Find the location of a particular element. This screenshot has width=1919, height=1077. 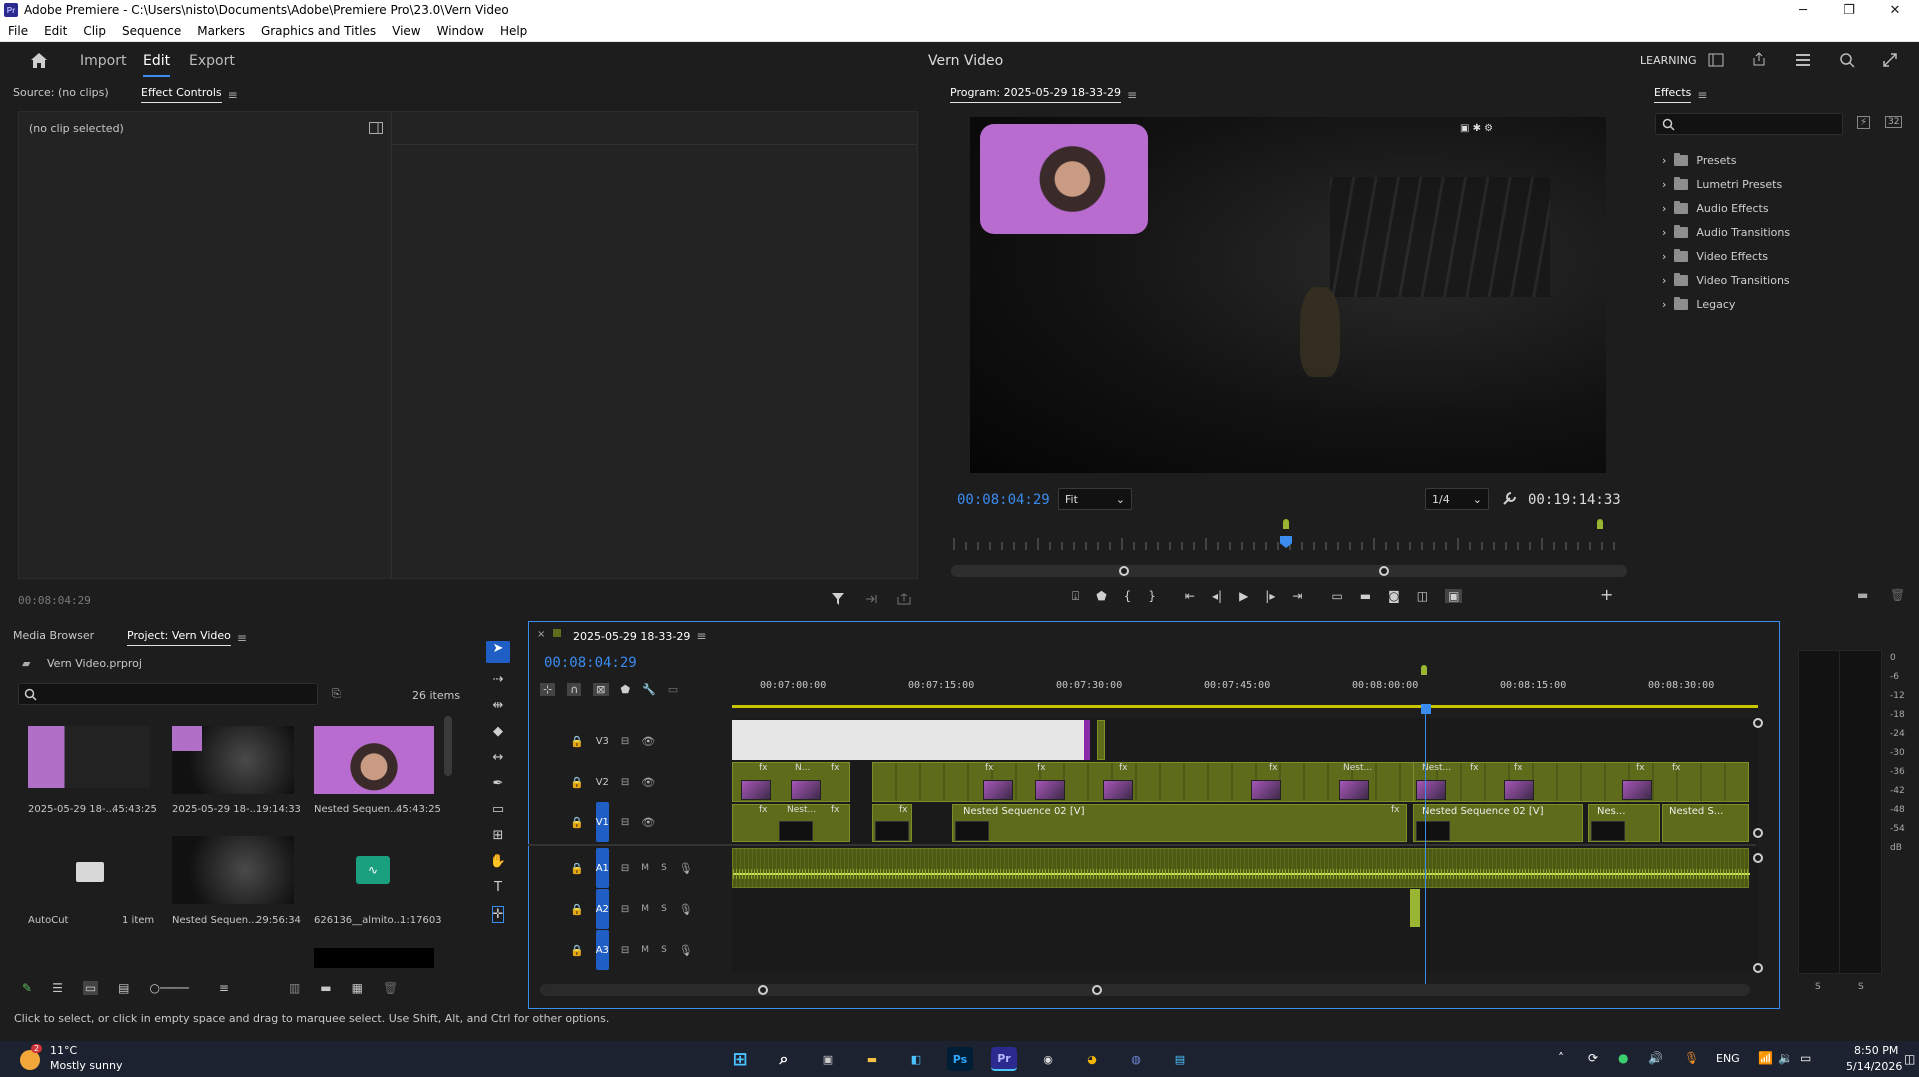

ripple-edit-icon: ⇹ is located at coordinates (498, 705).